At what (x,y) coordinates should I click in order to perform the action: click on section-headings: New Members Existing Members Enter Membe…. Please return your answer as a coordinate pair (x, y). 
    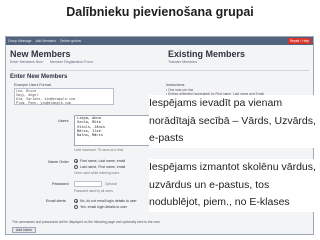
    Looking at the image, I should click on (160, 60).